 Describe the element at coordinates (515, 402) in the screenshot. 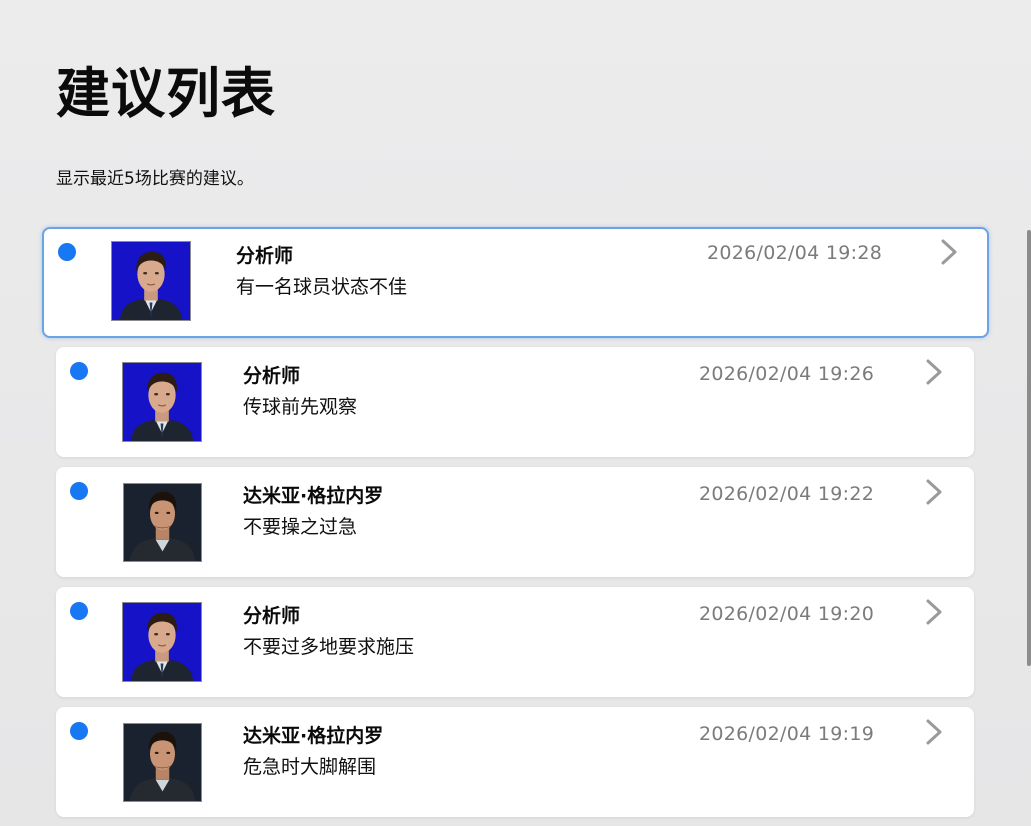

I see `suggestion-card: 分析师 传球前先观察 2026/02/04 19:26` at that location.